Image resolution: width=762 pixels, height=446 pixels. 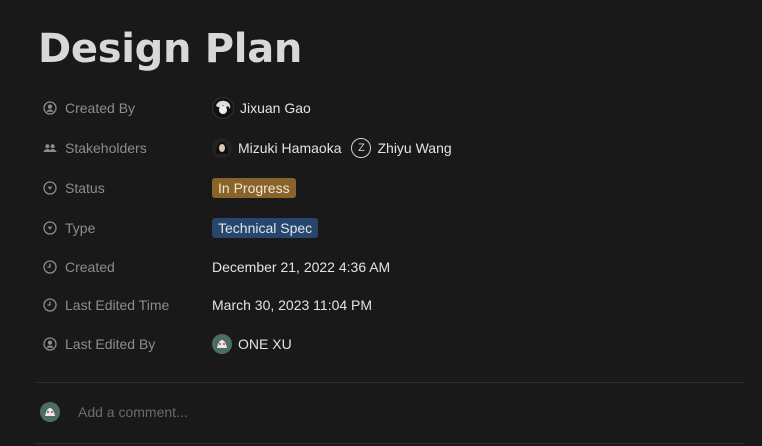 I want to click on avatar: Z, so click(x=361, y=148).